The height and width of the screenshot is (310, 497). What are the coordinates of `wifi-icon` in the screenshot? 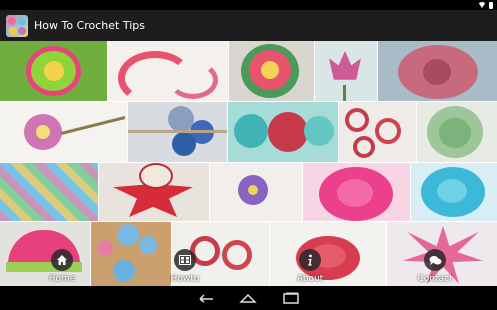 It's located at (482, 5).